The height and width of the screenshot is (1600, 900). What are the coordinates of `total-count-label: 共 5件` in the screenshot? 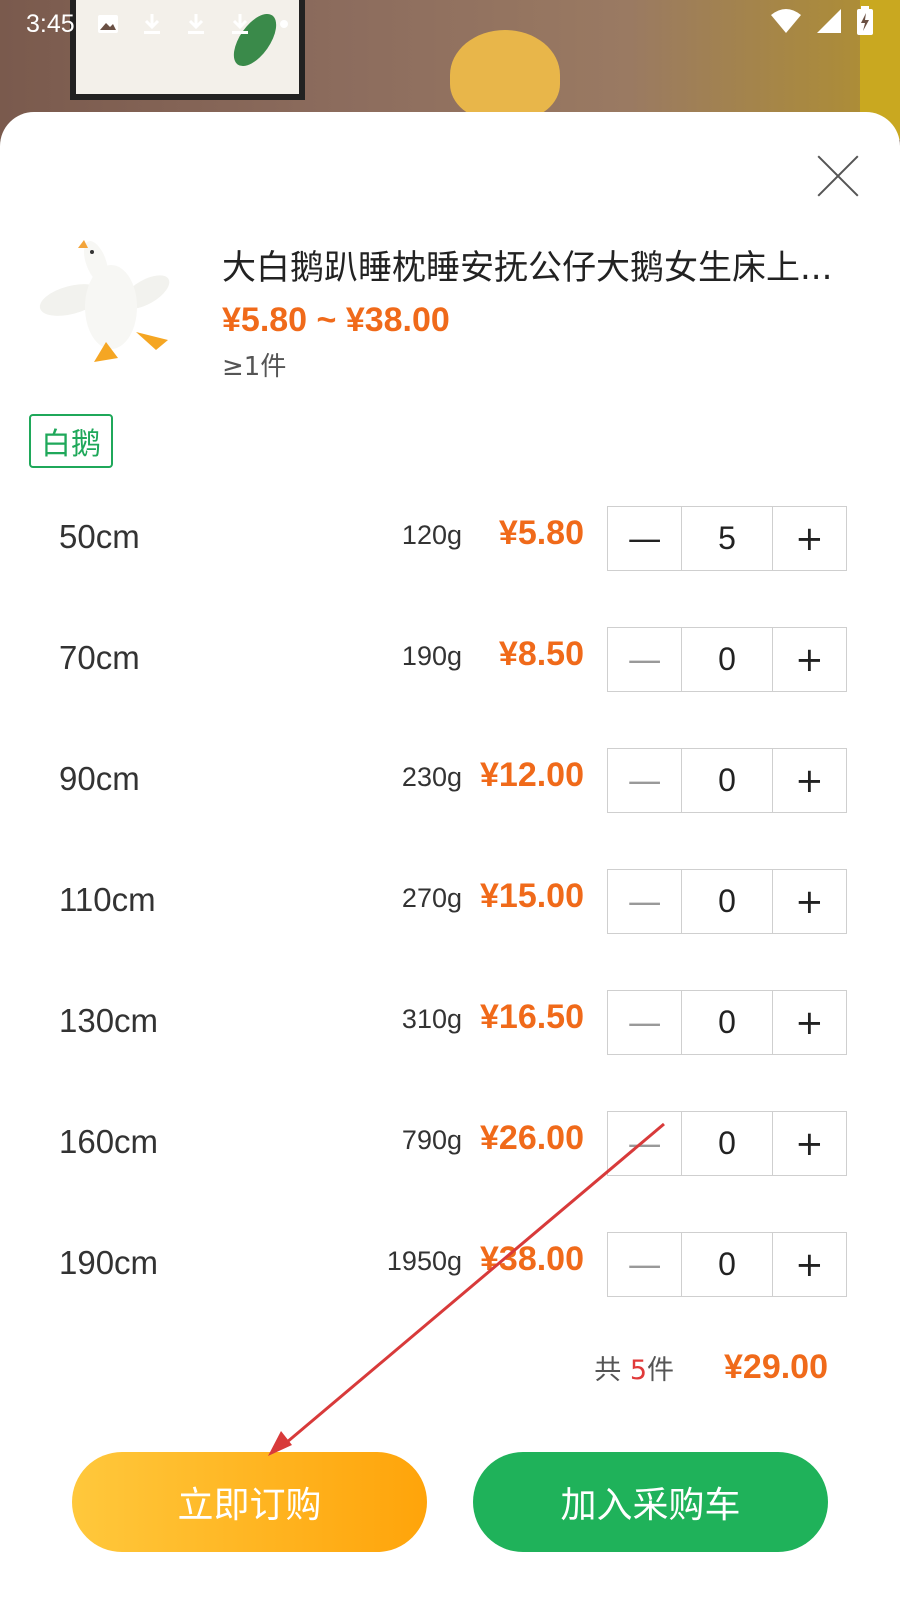 It's located at (634, 1367).